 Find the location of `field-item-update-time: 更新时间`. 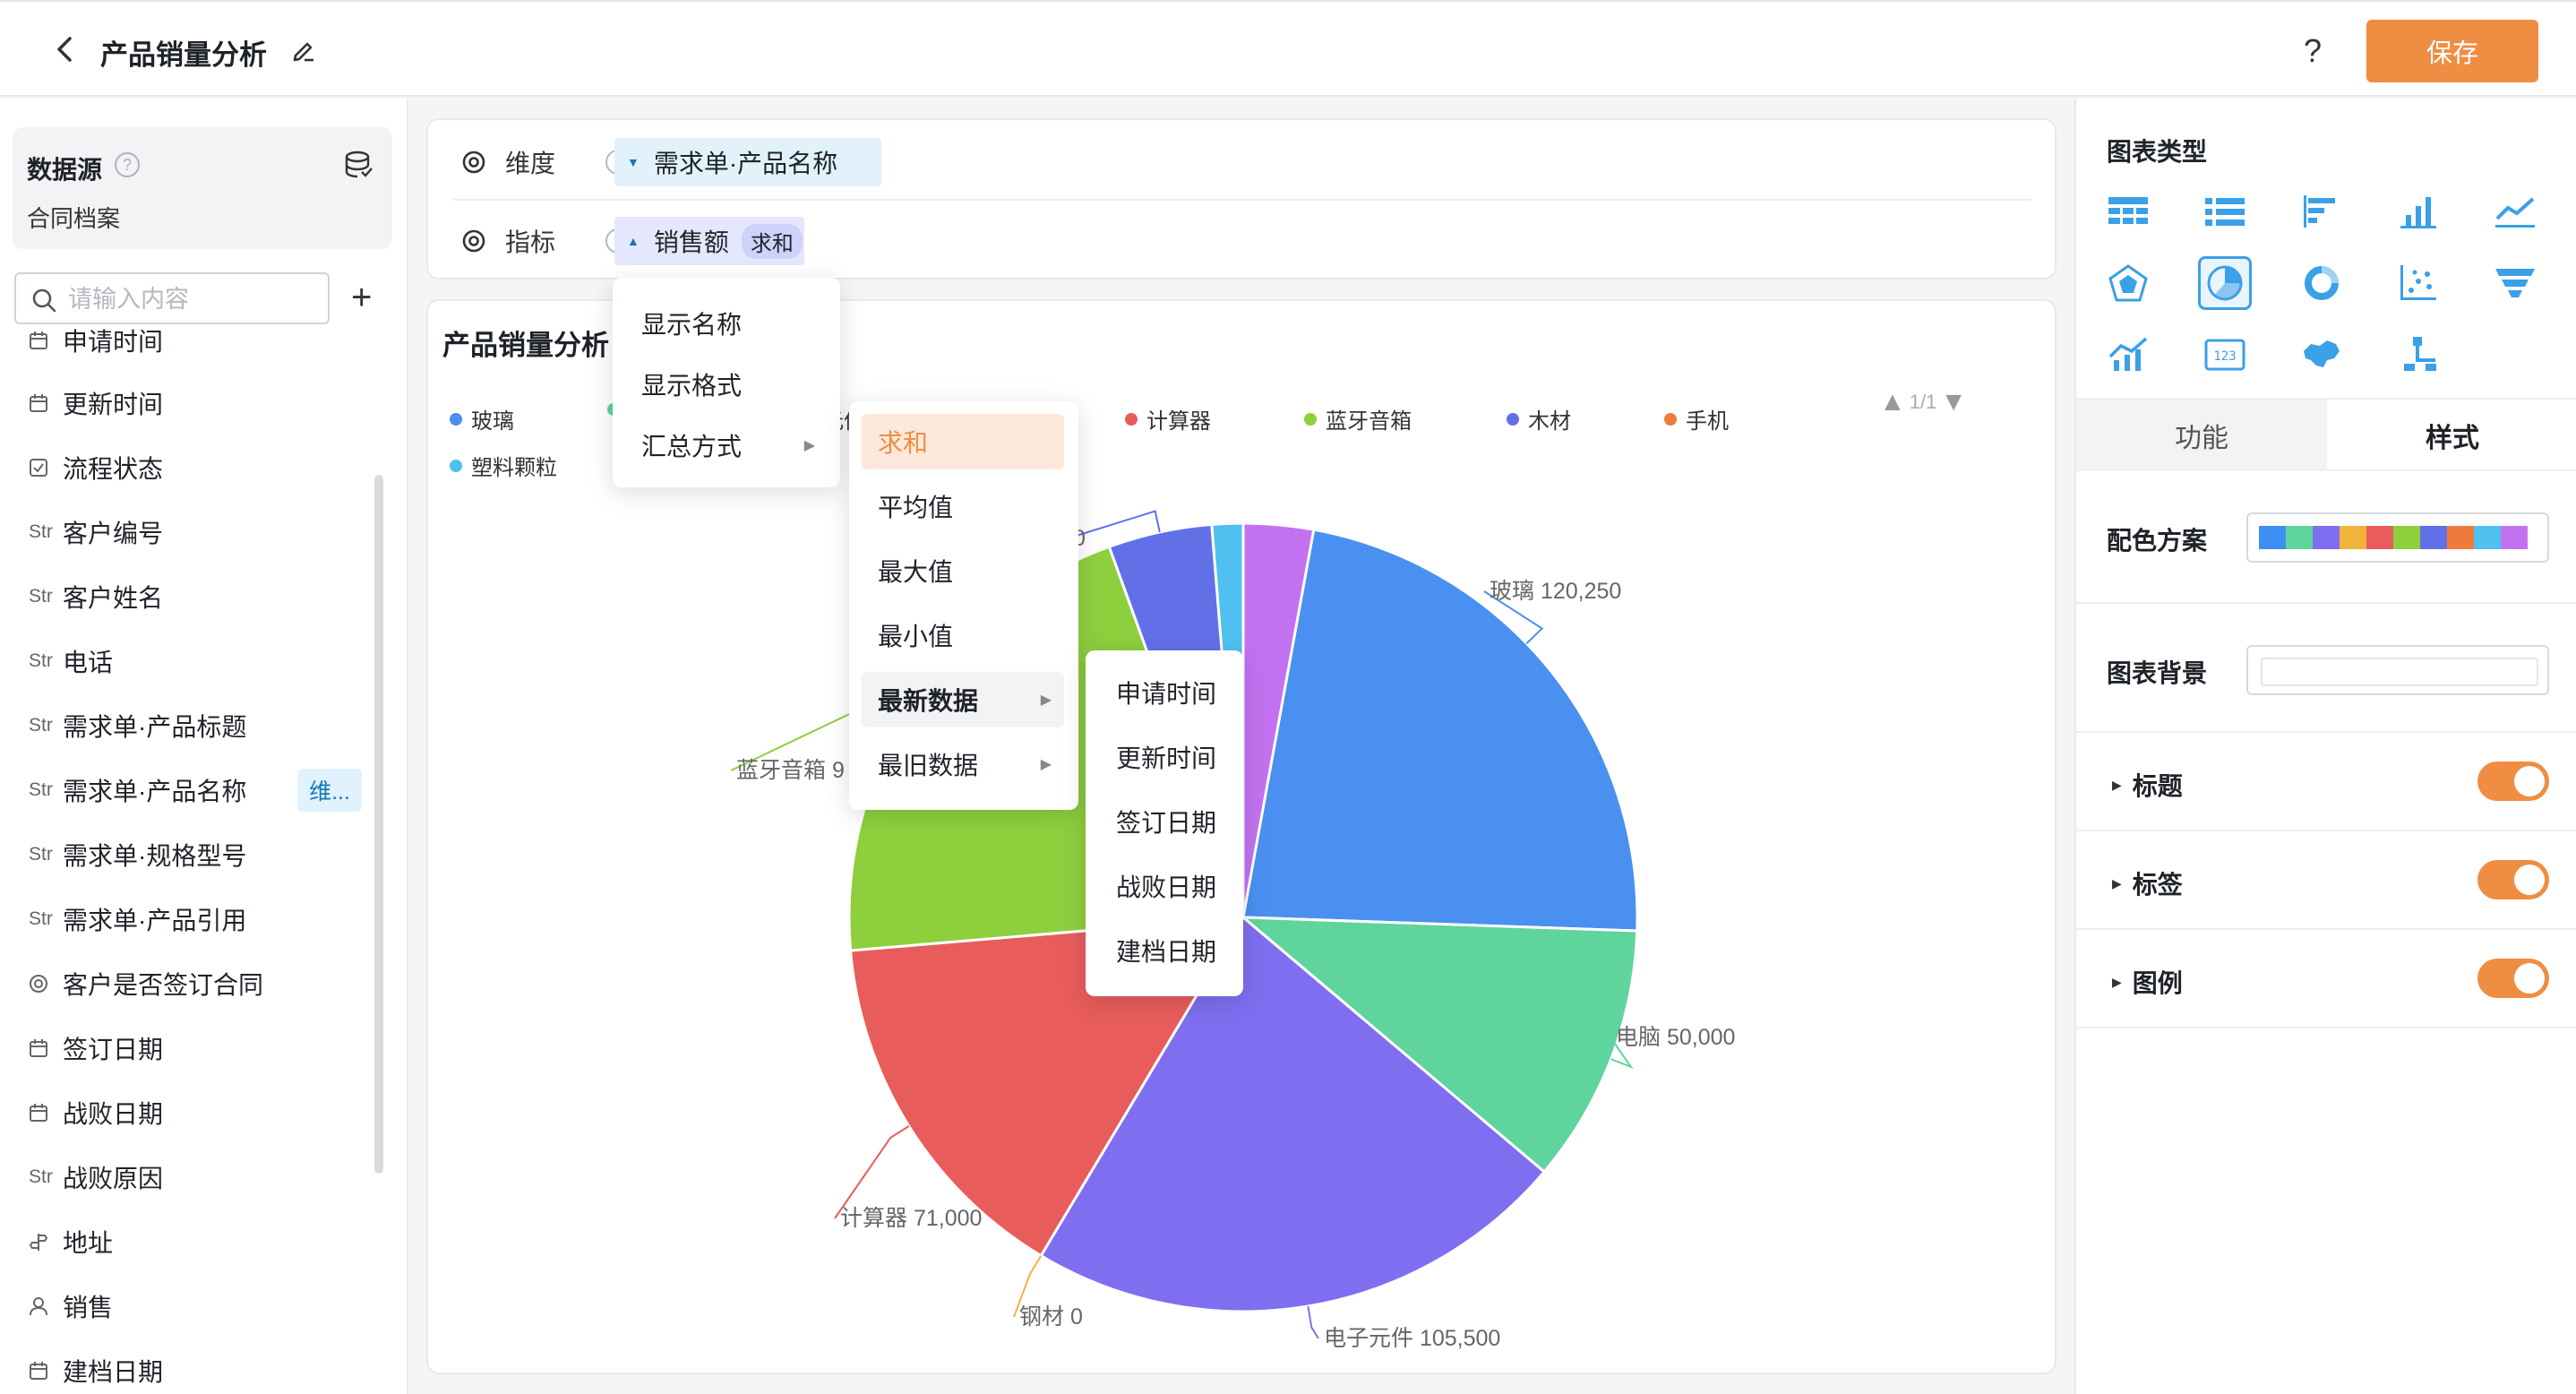

field-item-update-time: 更新时间 is located at coordinates (96, 403).